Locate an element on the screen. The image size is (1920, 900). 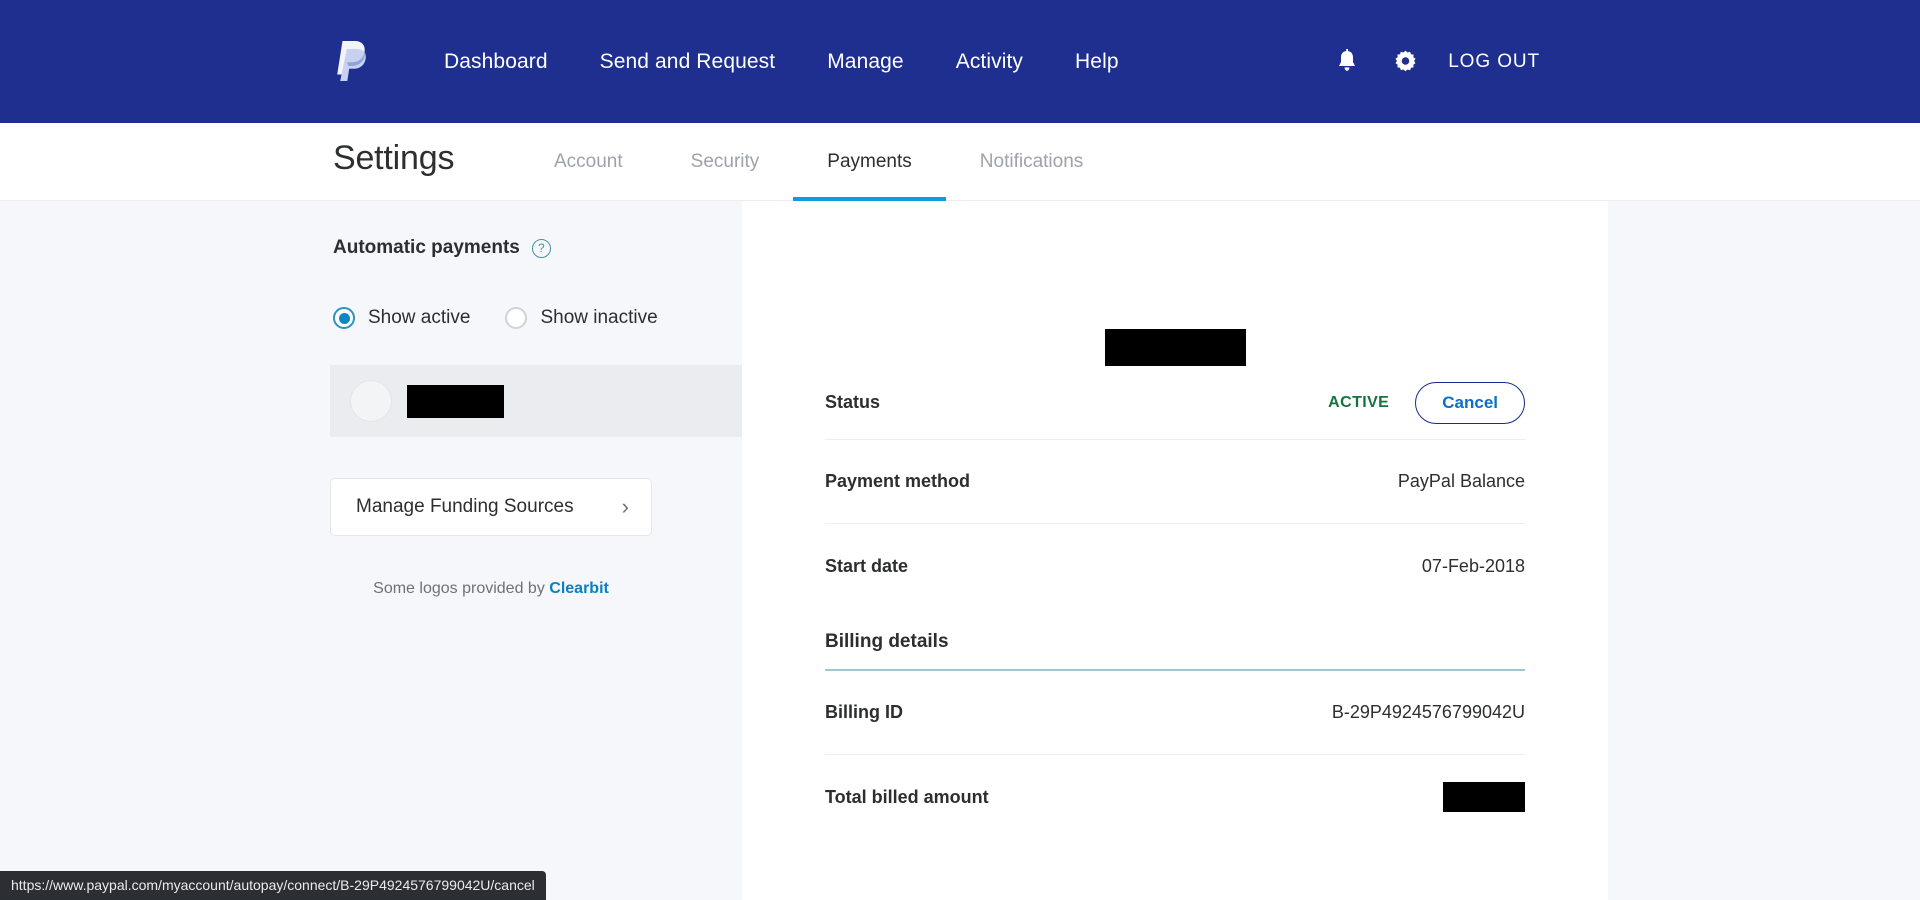
clearbit-link: Clearbit is located at coordinates (579, 588).